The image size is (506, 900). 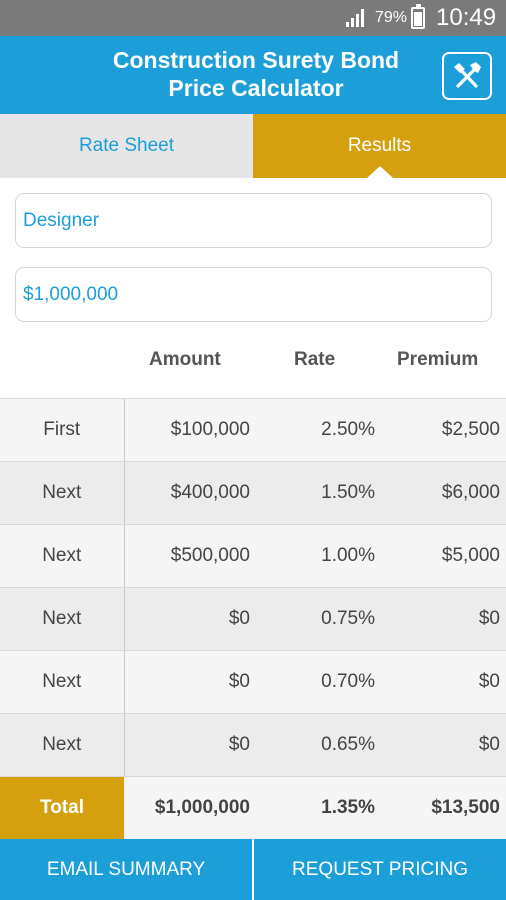 I want to click on tools-button, so click(x=467, y=76).